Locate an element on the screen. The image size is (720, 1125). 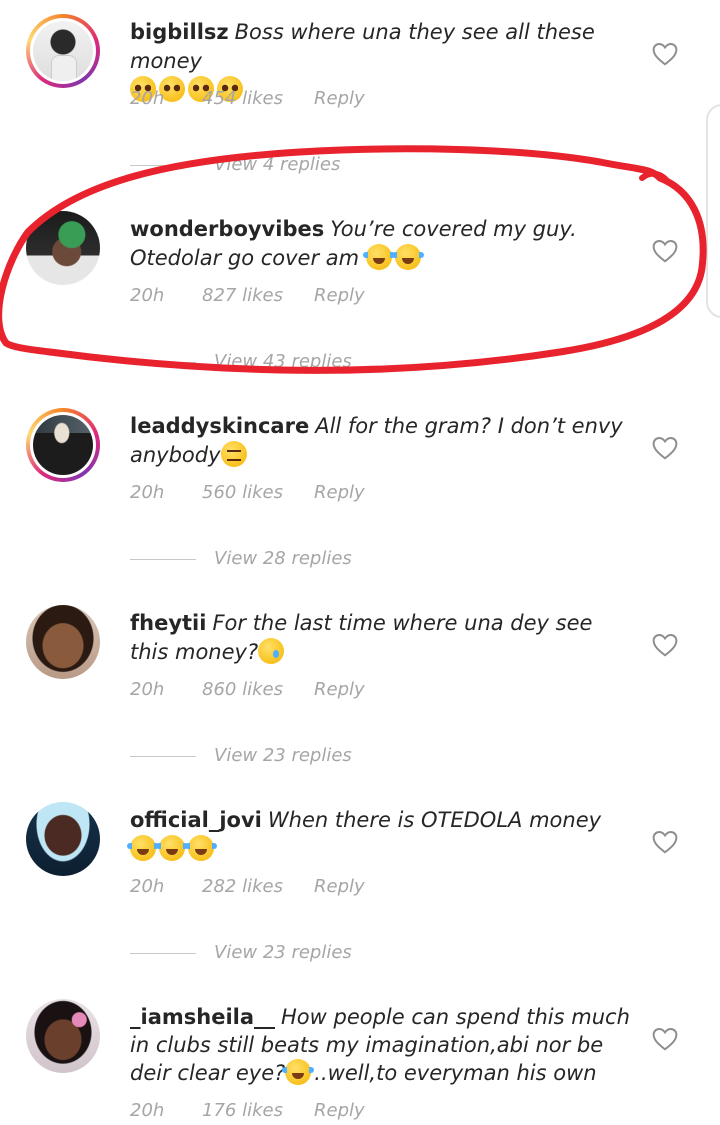
comment-body: When there is OTEDOLA money is located at coordinates (434, 820).